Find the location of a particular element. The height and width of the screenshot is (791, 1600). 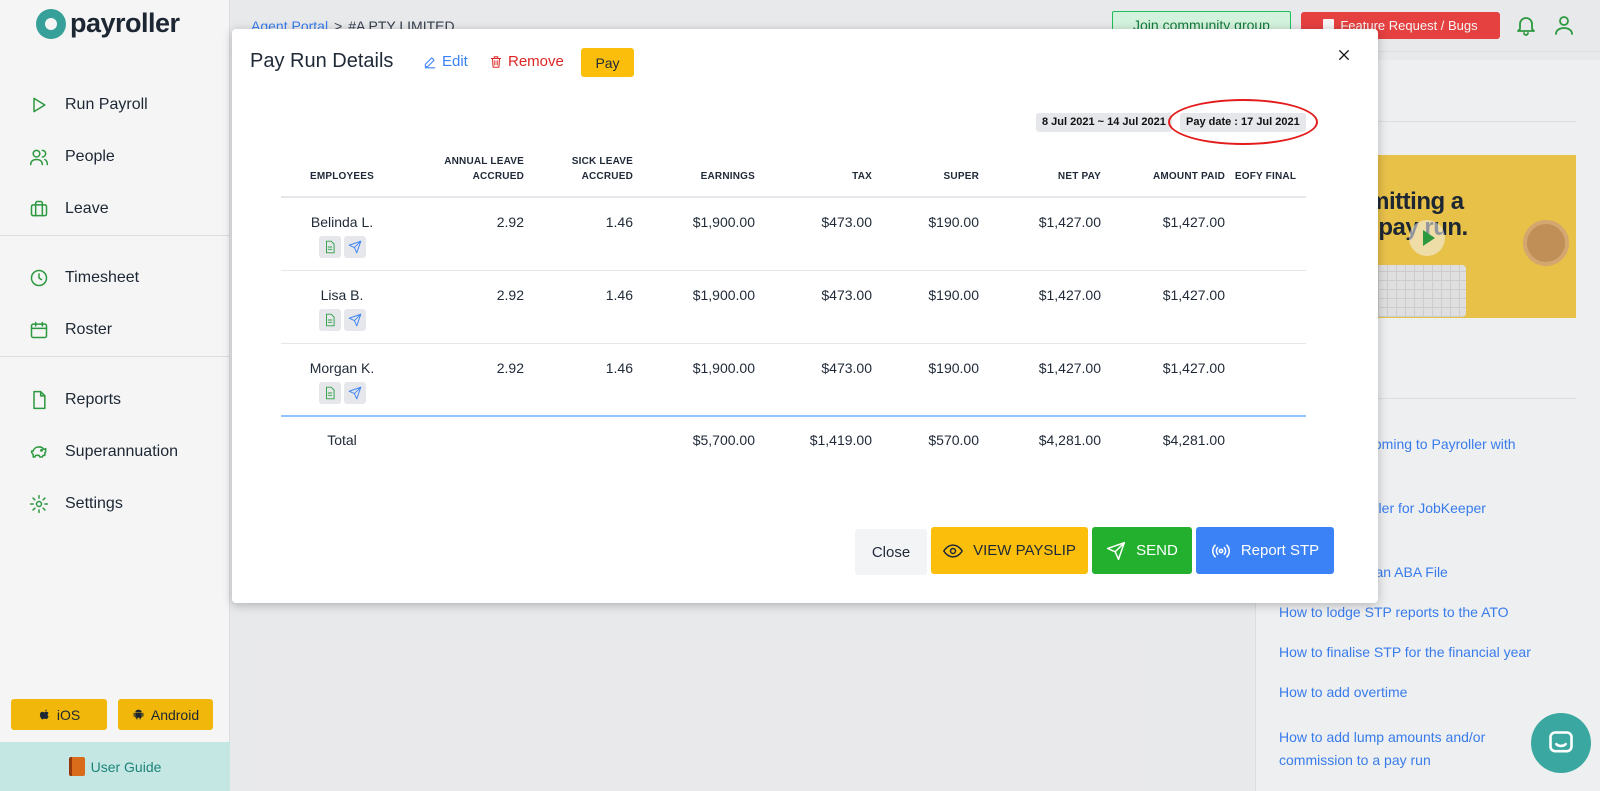

chat-launcher-icon is located at coordinates (1561, 743).